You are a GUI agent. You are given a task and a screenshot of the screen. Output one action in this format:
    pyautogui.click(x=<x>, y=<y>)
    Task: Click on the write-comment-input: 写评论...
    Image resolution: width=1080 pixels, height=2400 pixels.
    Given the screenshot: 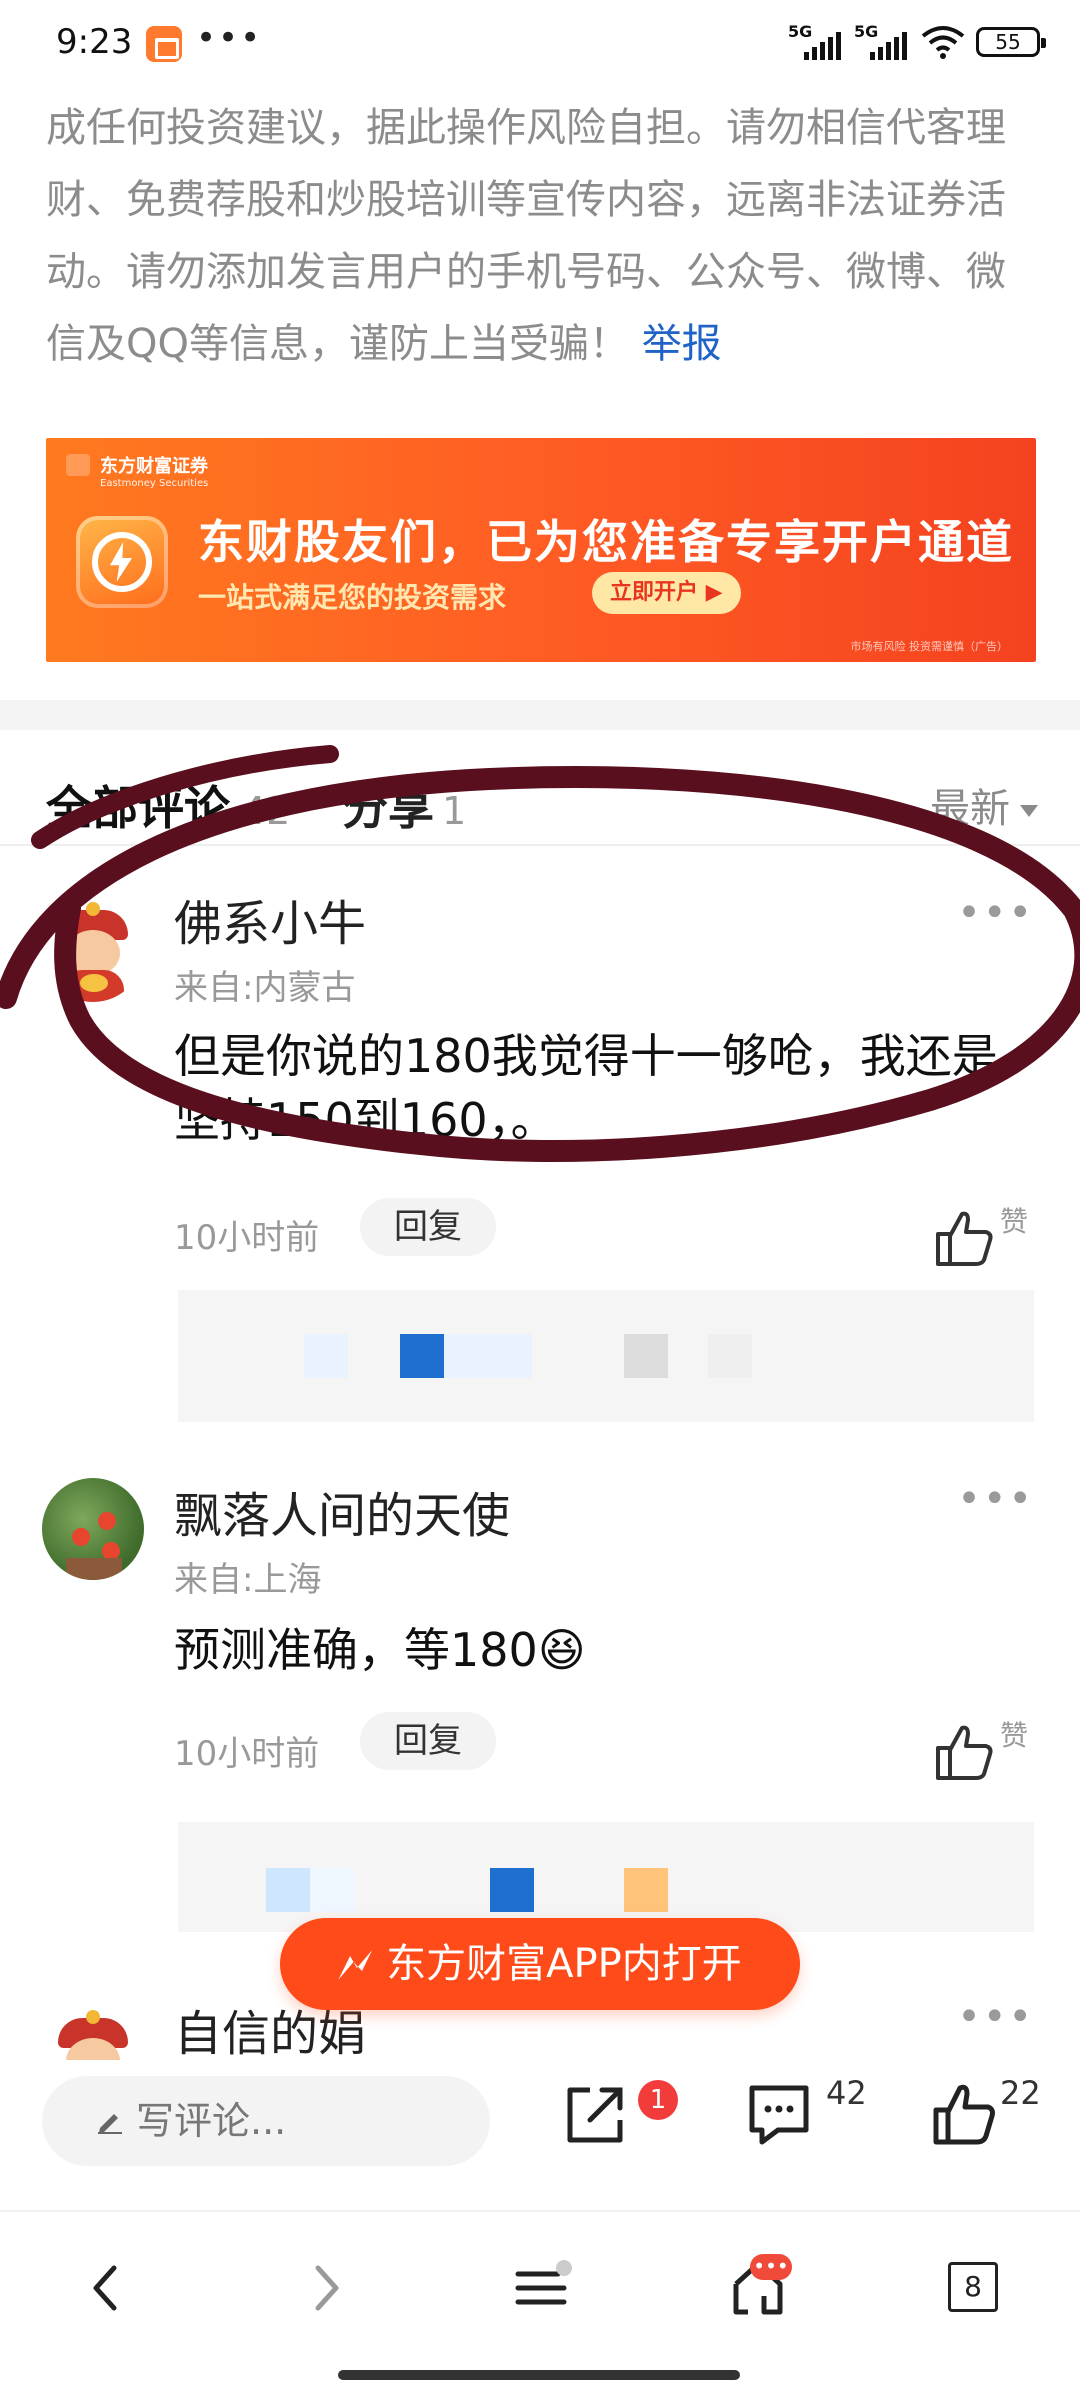 What is the action you would take?
    pyautogui.click(x=266, y=2121)
    